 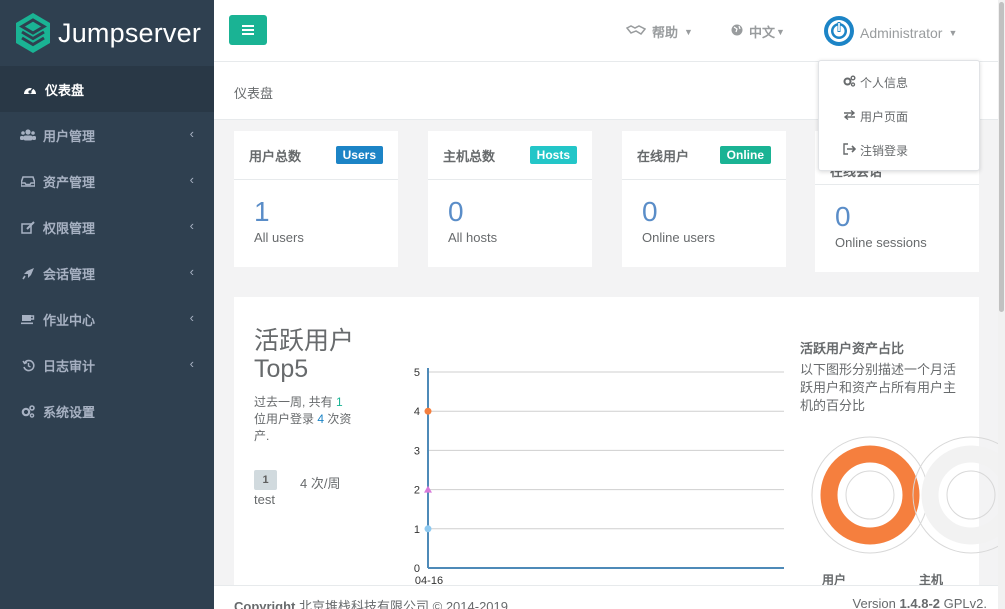 I want to click on panel-description: 过去一周, 共有 1 位用户登录 4 次资产., so click(x=304, y=419).